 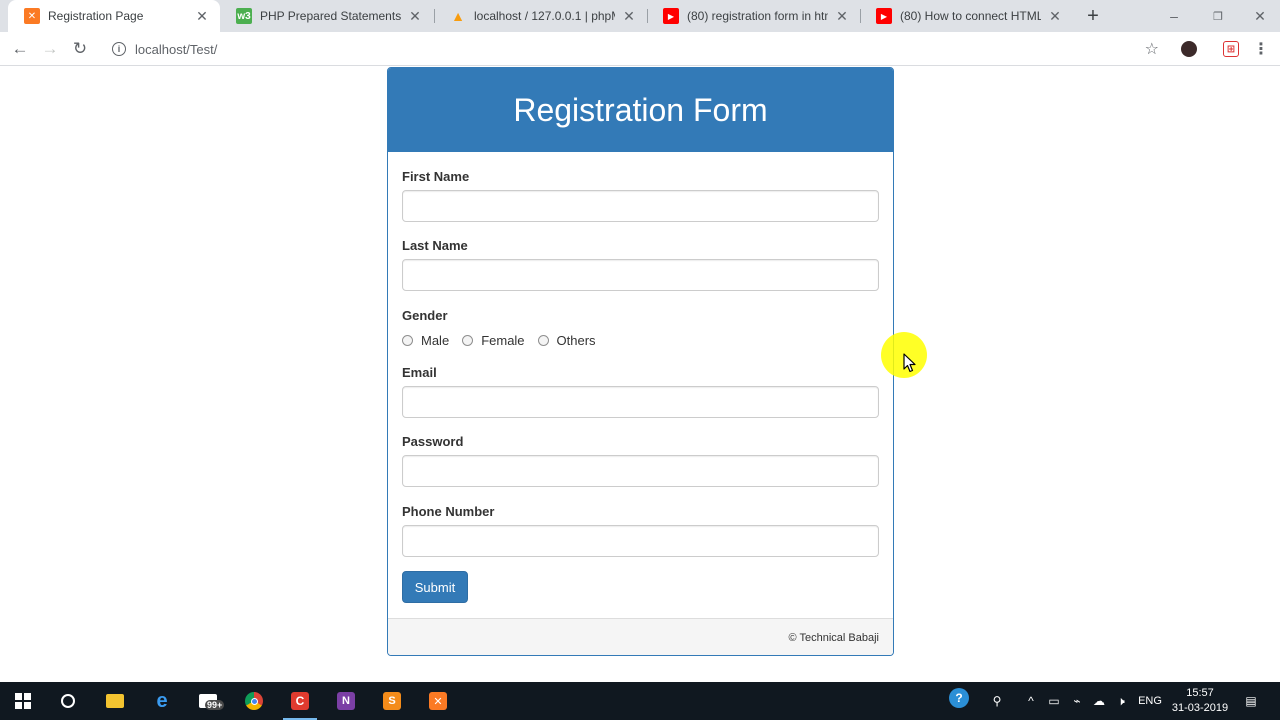 I want to click on tab-php-prepared-statements: w3 PHP Prepared Statements ✕, so click(x=326, y=16).